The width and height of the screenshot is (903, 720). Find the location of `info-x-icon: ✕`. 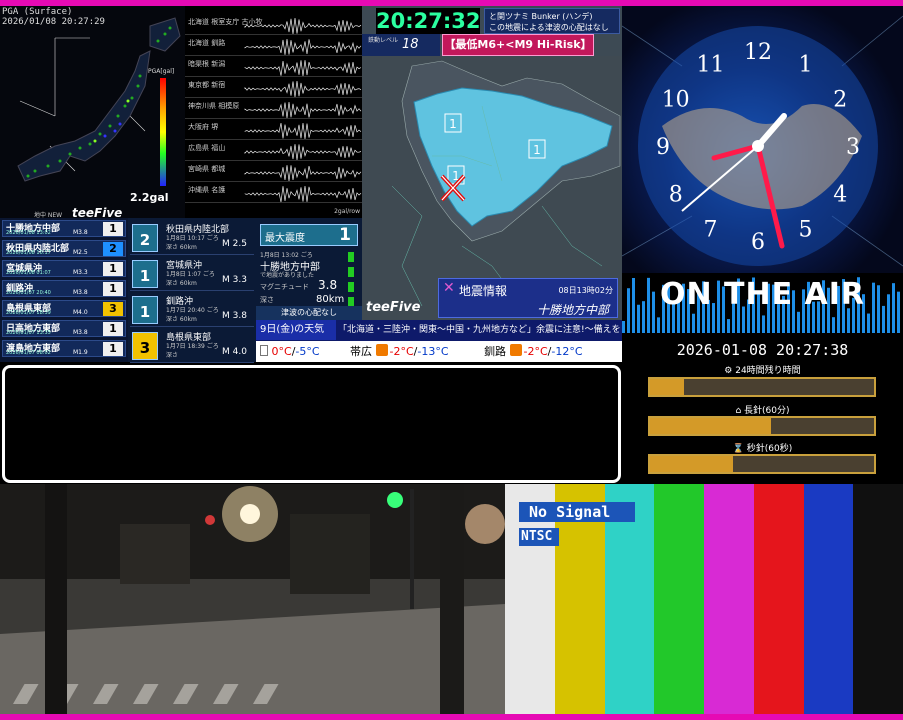

info-x-icon: ✕ is located at coordinates (449, 288).